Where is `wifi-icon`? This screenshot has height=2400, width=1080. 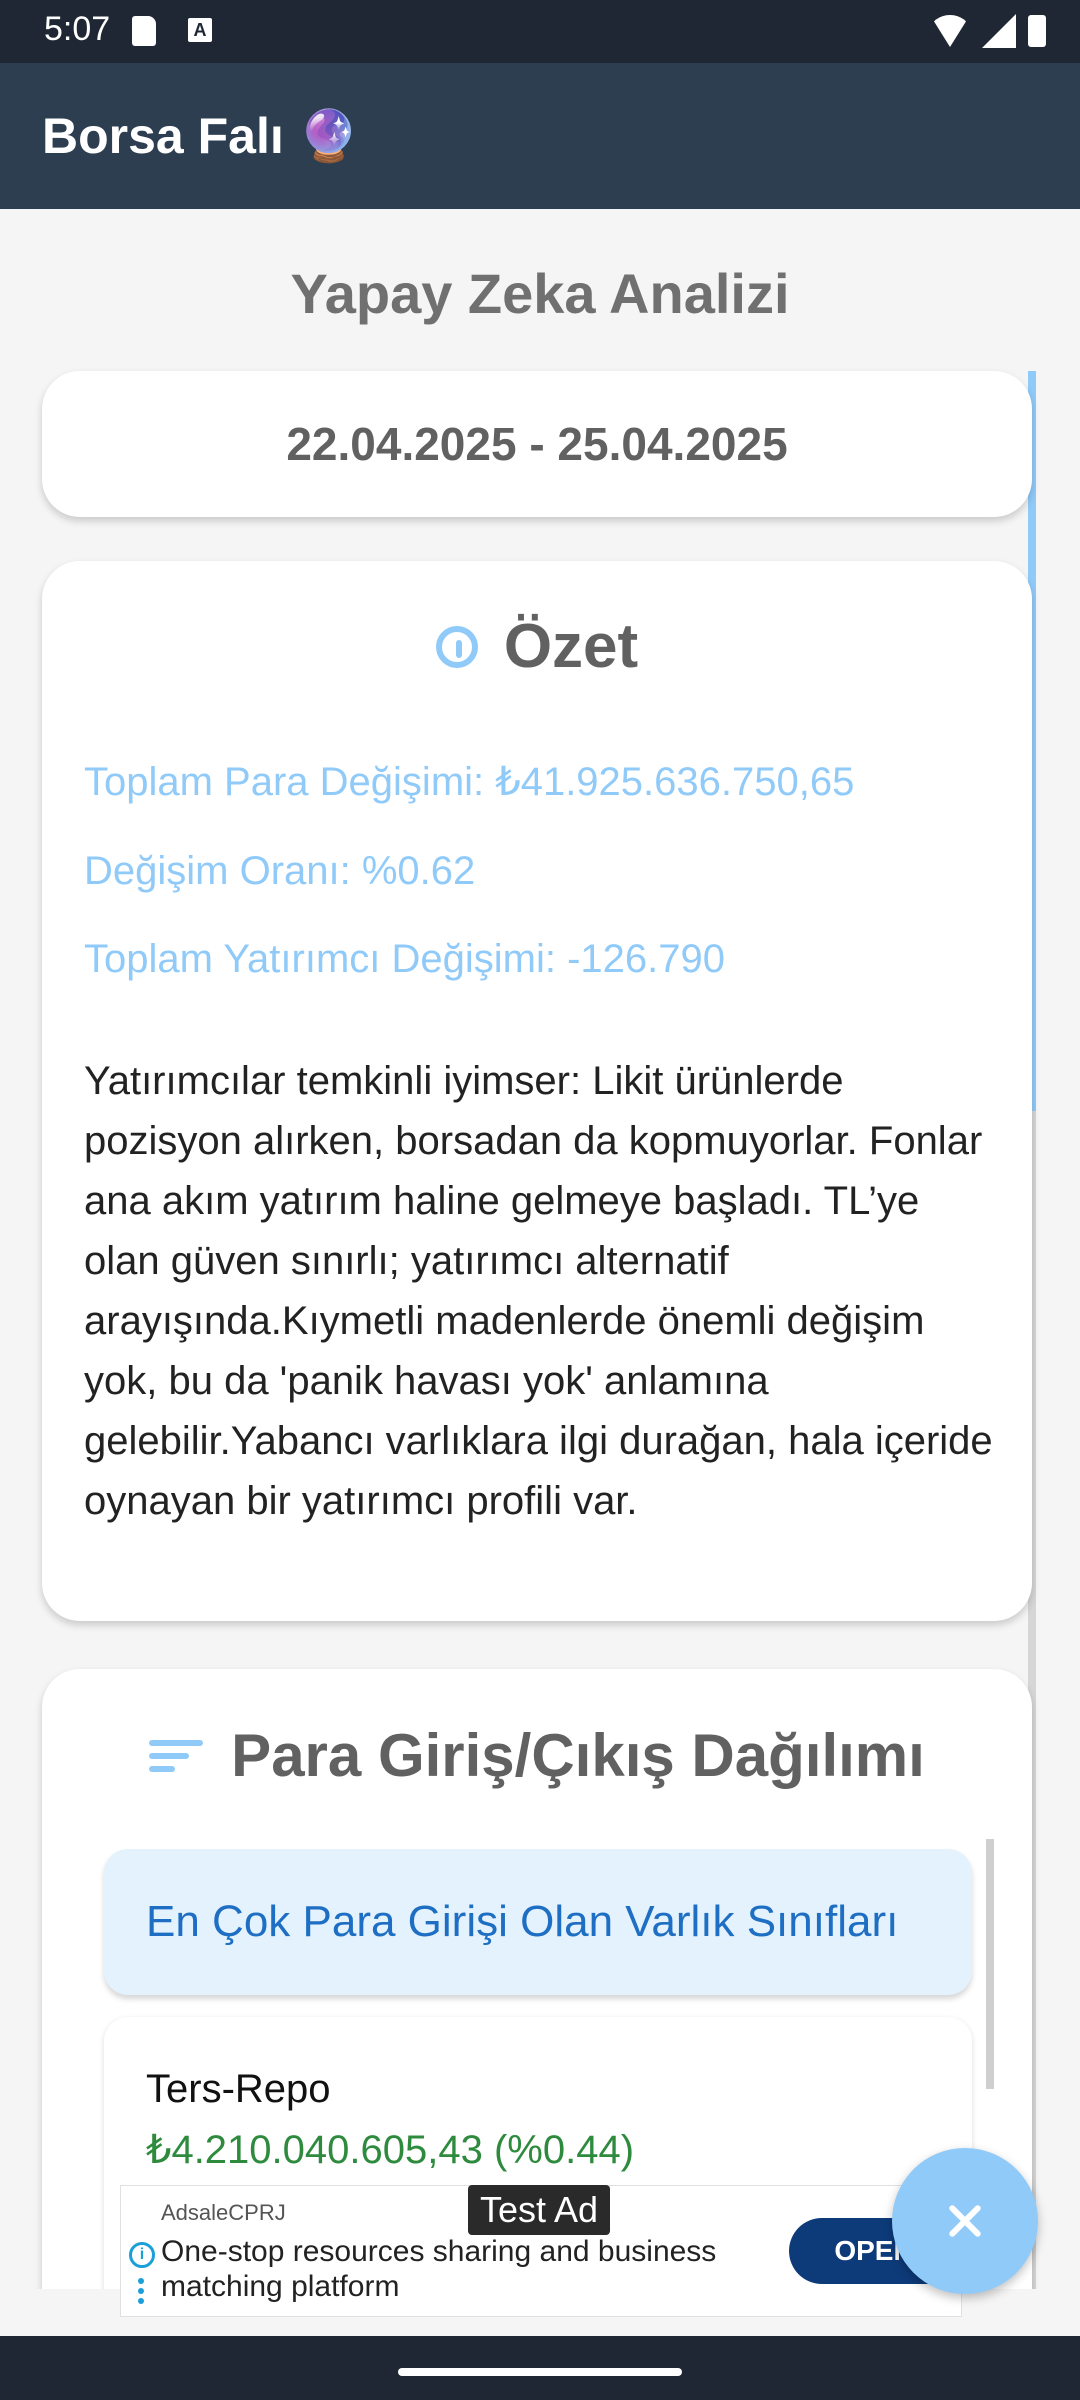 wifi-icon is located at coordinates (950, 31).